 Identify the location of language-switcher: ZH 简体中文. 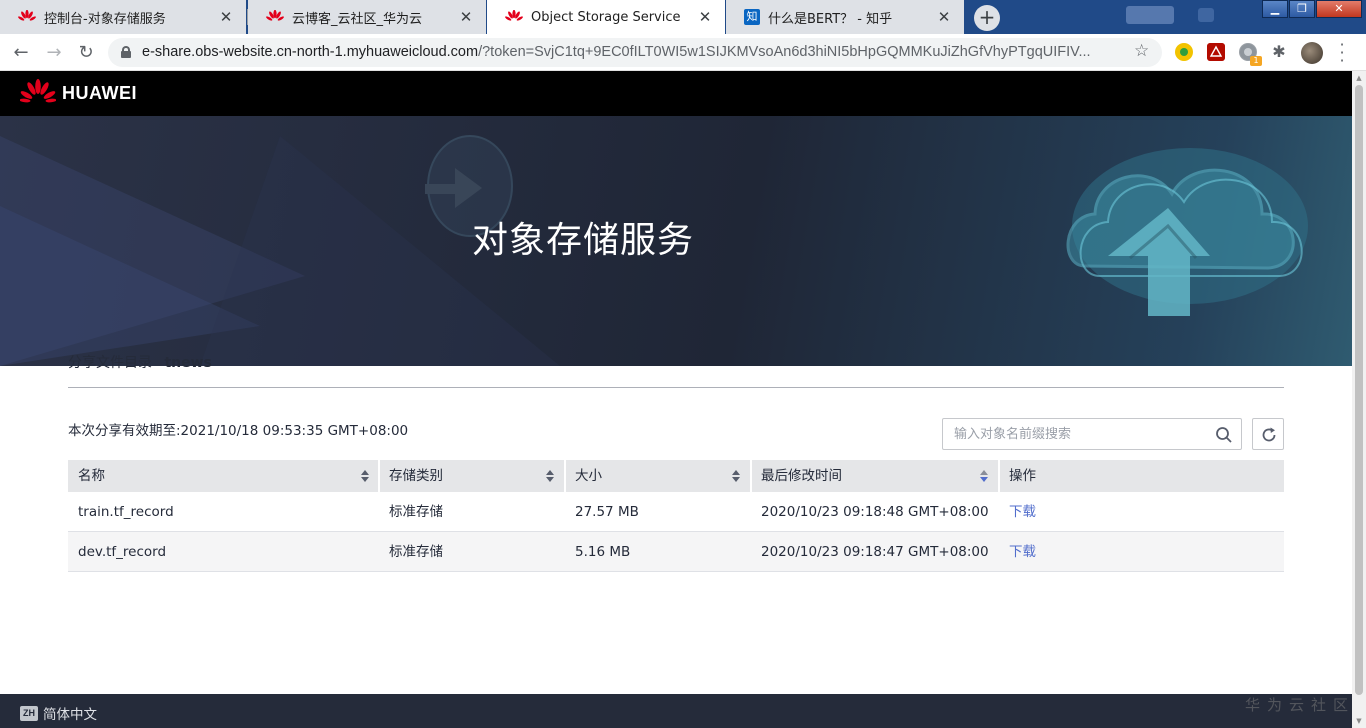
(58, 713).